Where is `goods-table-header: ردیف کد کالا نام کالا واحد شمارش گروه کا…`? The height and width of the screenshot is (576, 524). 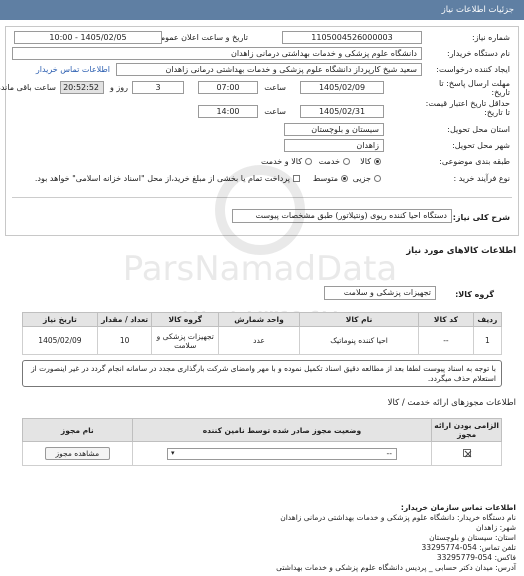 goods-table-header: ردیف کد کالا نام کالا واحد شمارش گروه کا… is located at coordinates (262, 319).